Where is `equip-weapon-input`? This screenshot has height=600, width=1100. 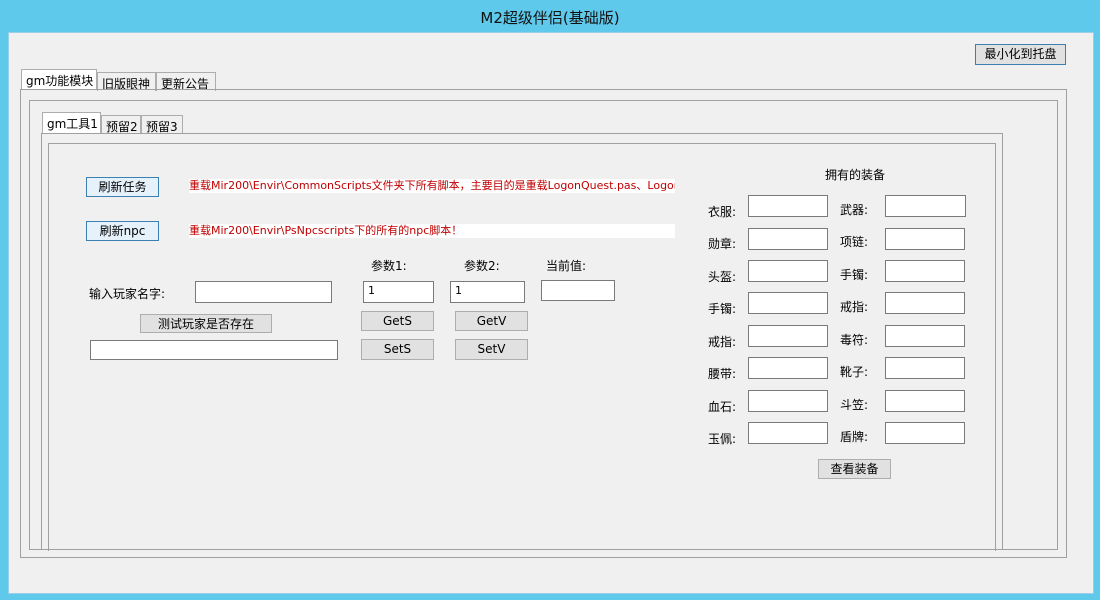
equip-weapon-input is located at coordinates (925, 206).